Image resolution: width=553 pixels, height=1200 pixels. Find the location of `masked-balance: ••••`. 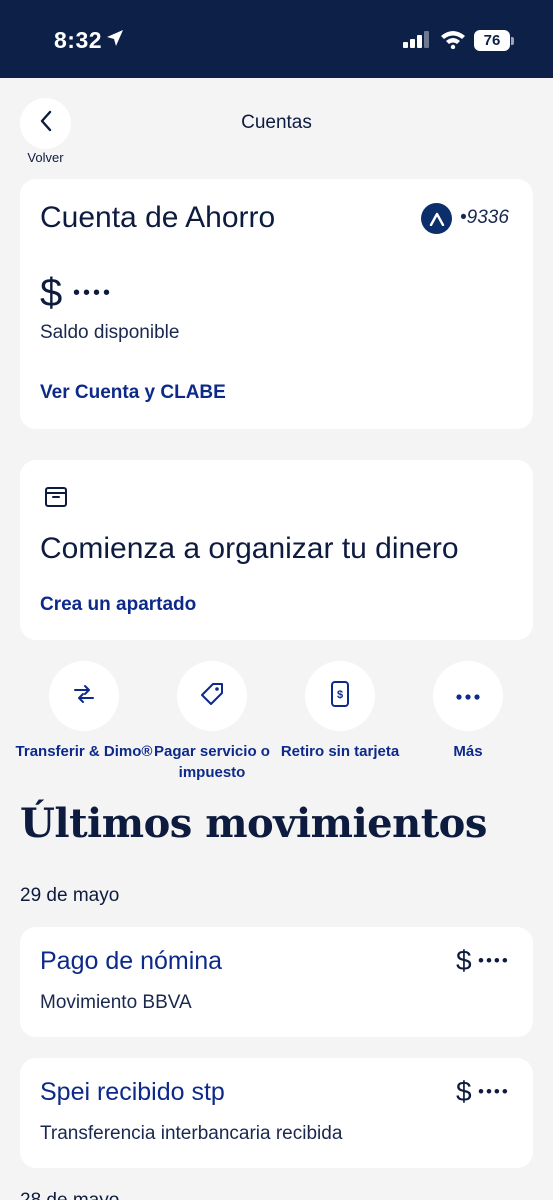

masked-balance: •••• is located at coordinates (93, 293).